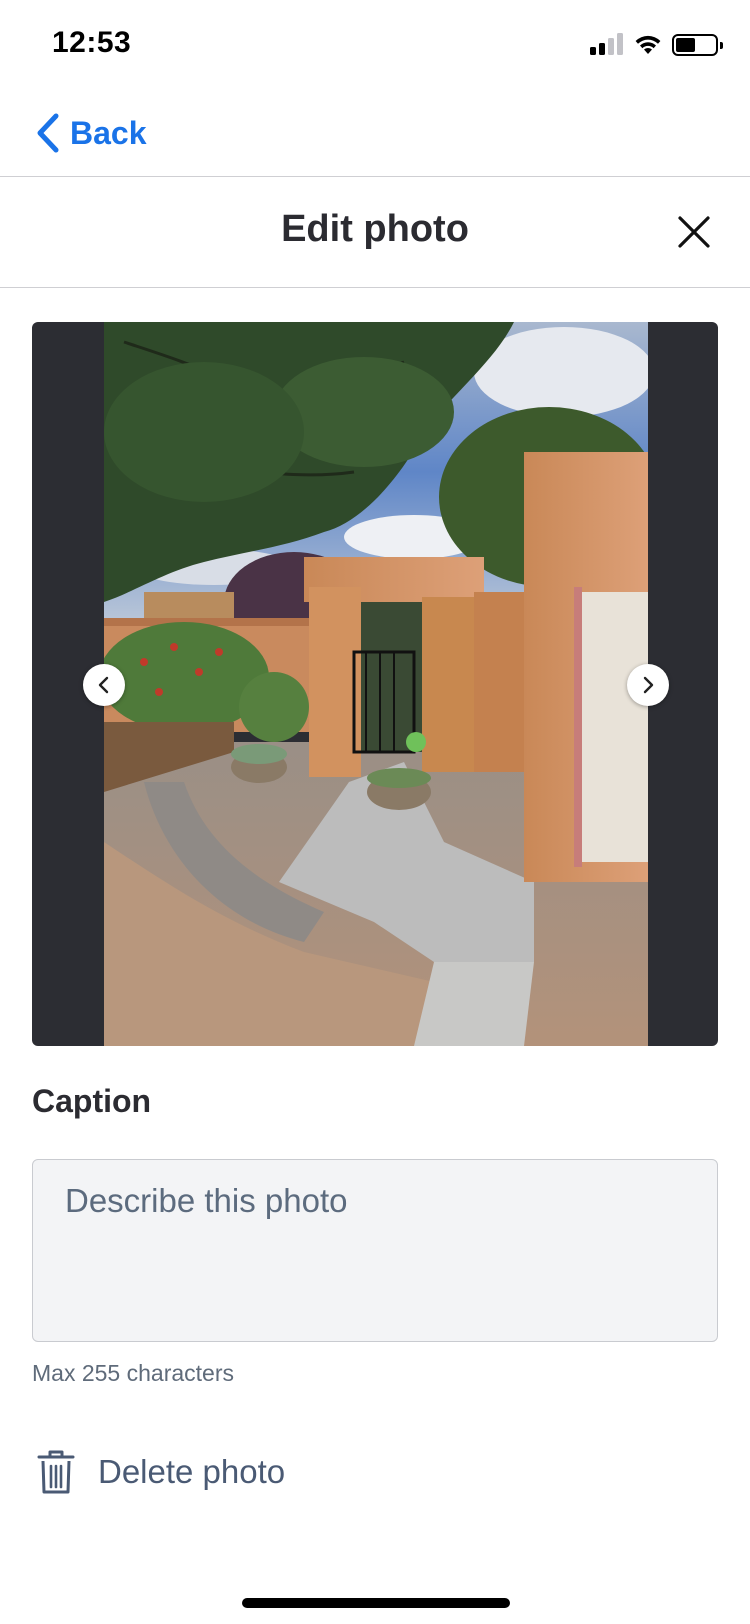  Describe the element at coordinates (108, 132) in the screenshot. I see `back-label: Back` at that location.